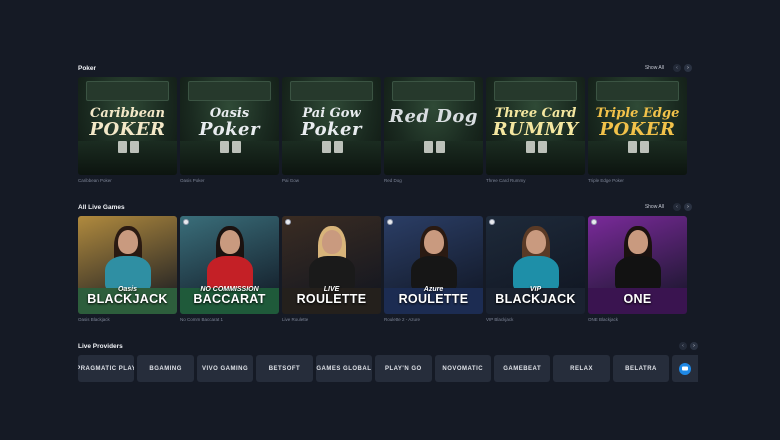 The width and height of the screenshot is (780, 440). I want to click on game-caption: Red Dog, so click(393, 180).